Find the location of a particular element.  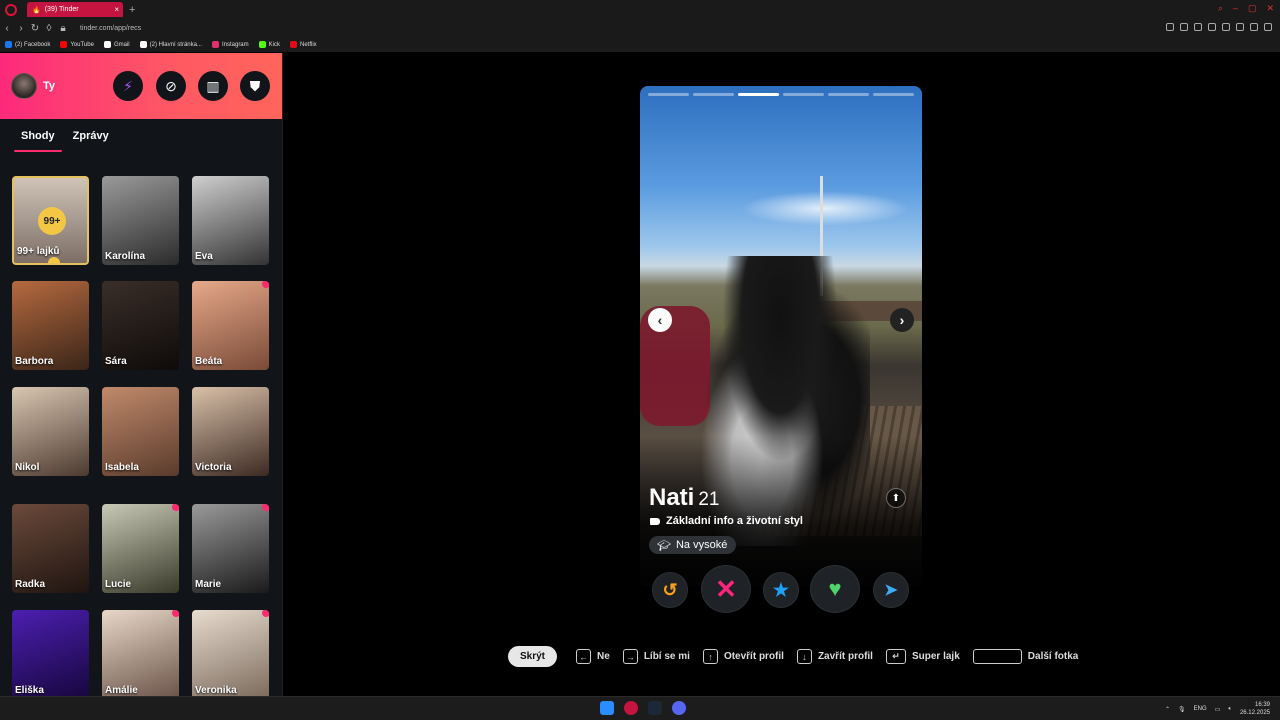

bookmark-label: Netflix is located at coordinates (308, 44).